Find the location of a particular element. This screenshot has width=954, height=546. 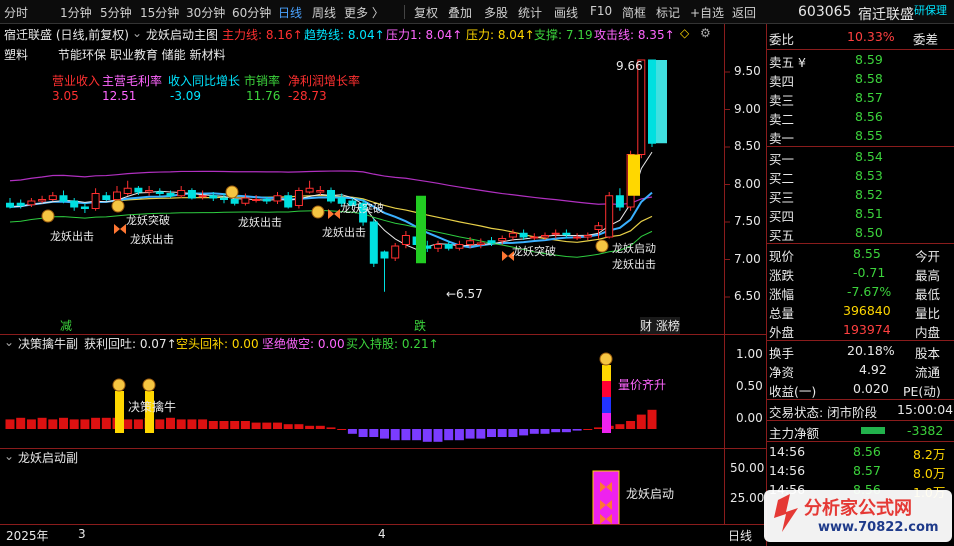

period-tab-60min: 60分钟 is located at coordinates (251, 12).